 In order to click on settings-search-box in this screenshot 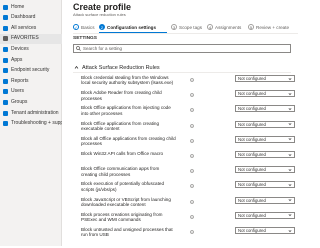, I will do `click(182, 48)`.